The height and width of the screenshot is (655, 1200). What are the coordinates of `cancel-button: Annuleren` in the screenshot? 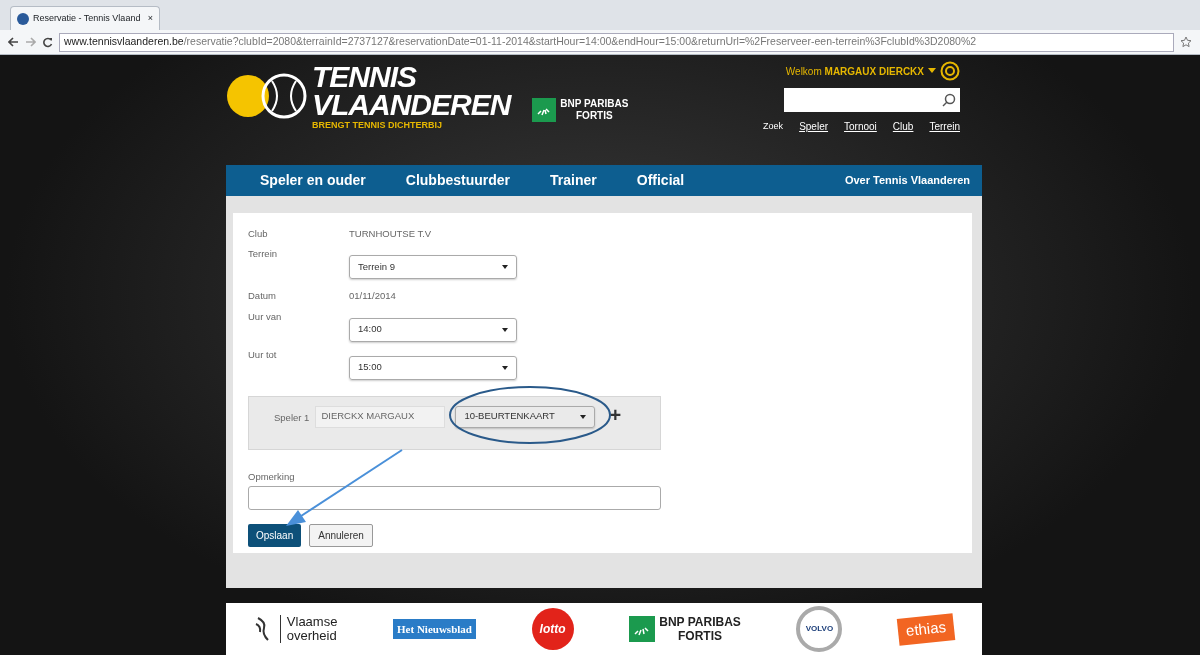 It's located at (341, 535).